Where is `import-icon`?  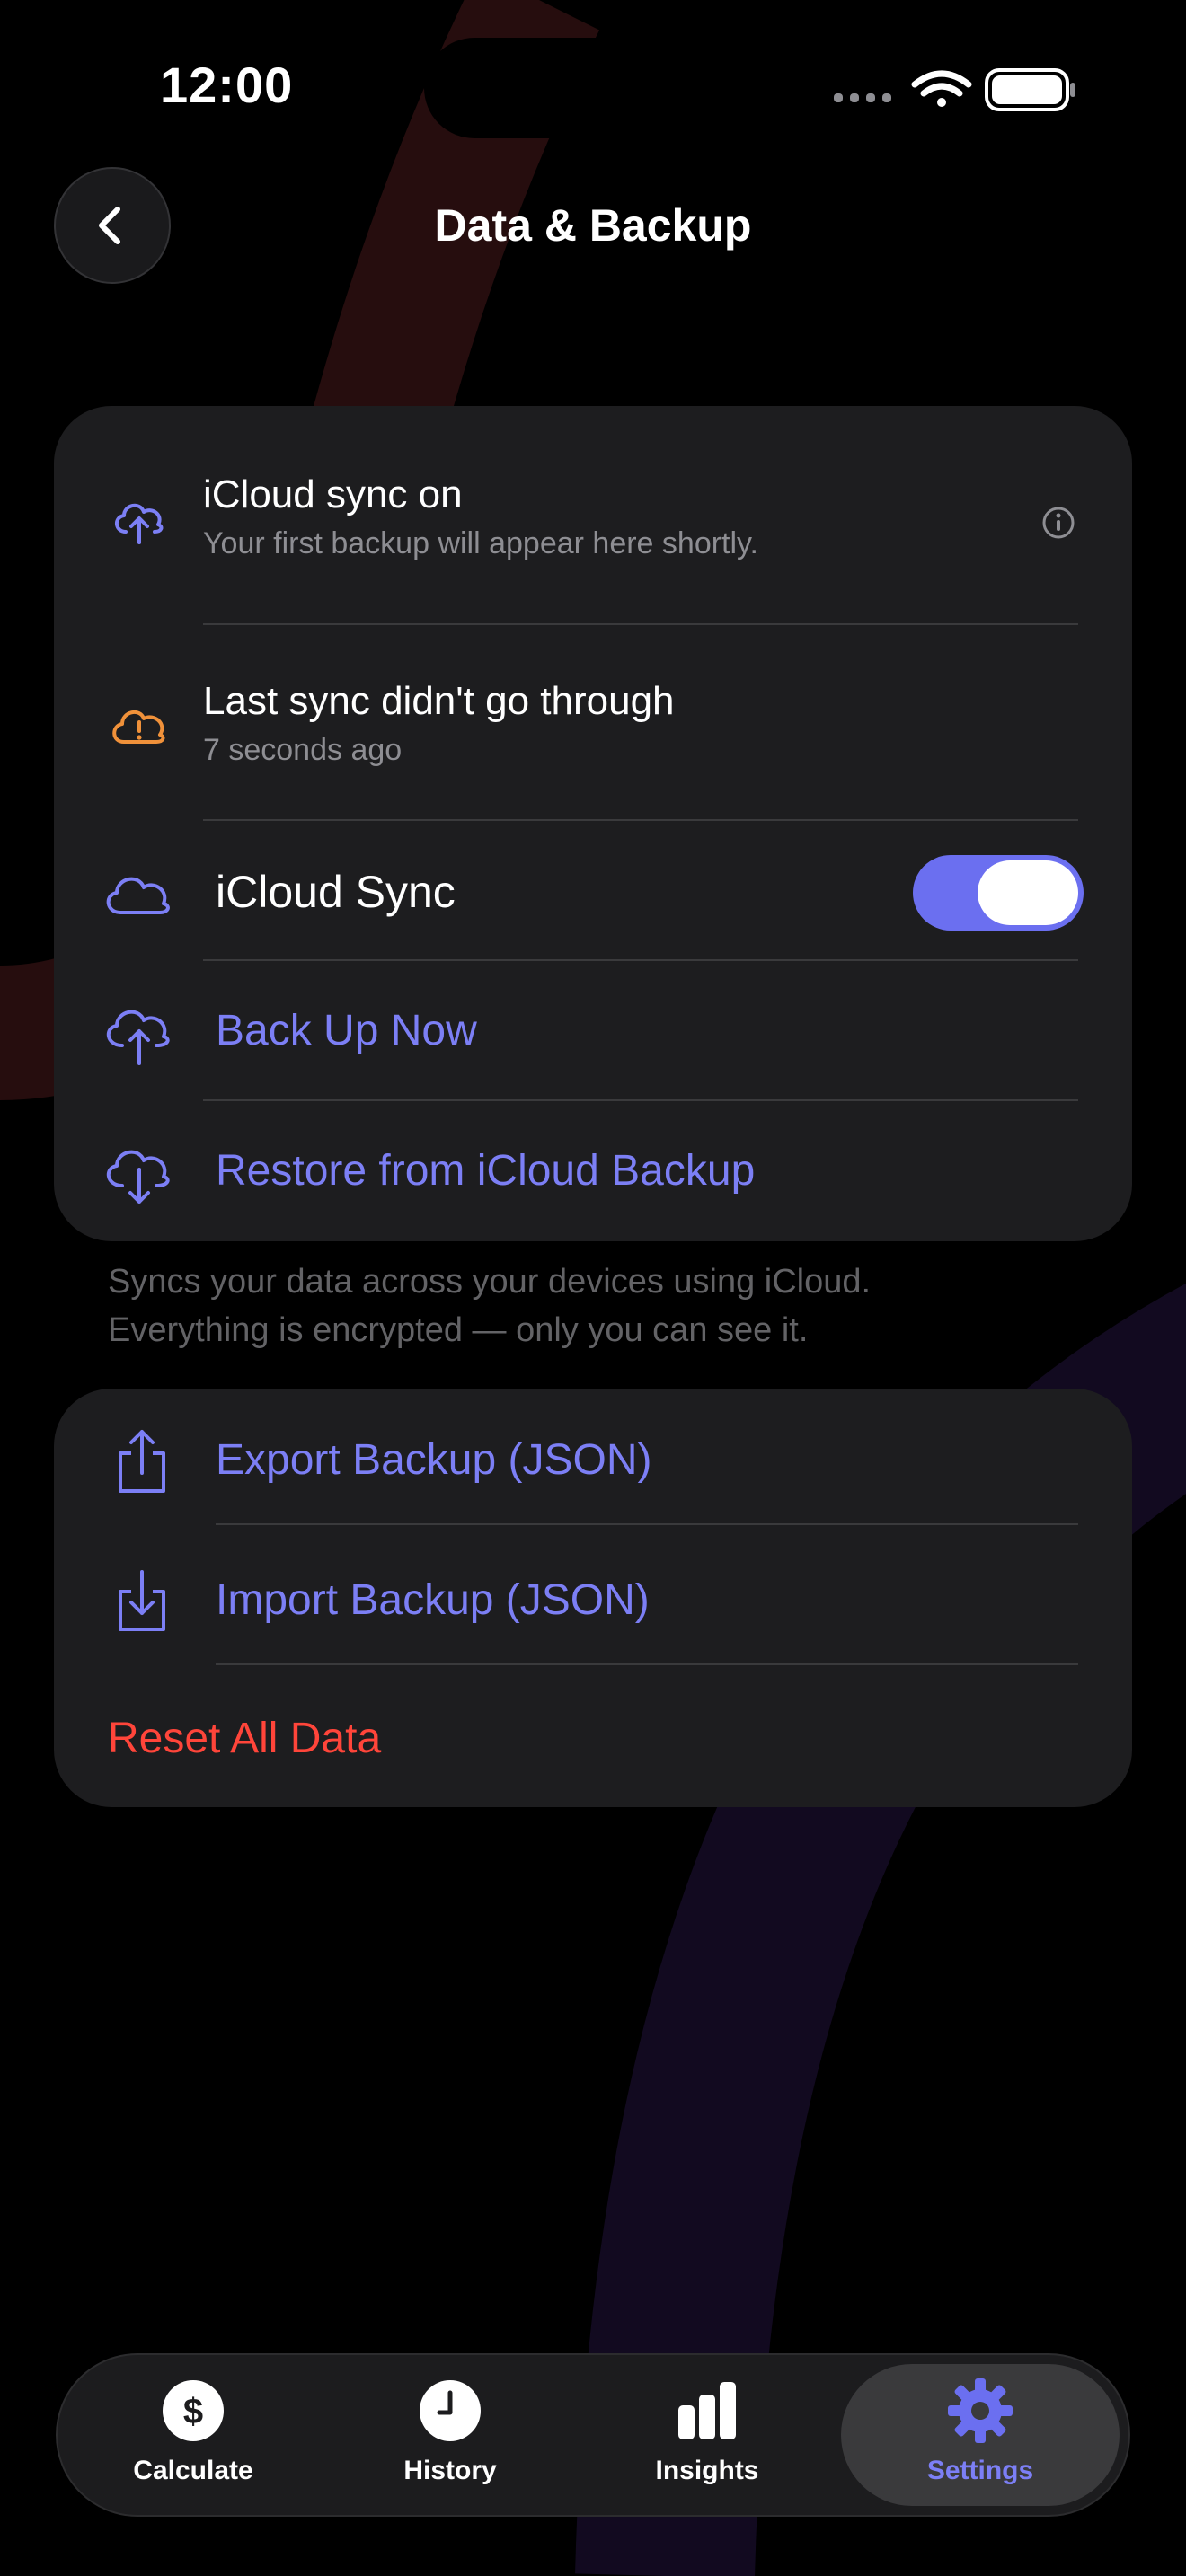 import-icon is located at coordinates (142, 1600).